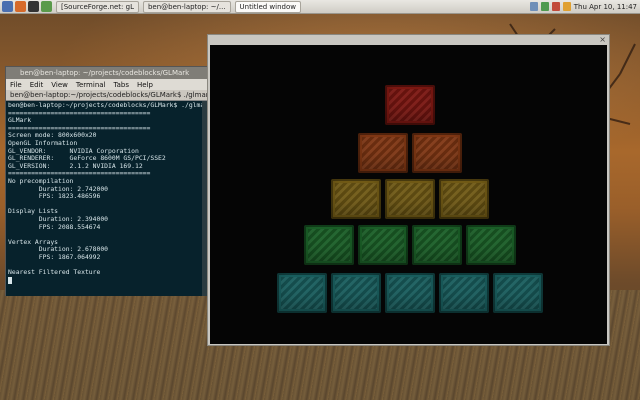 Image resolution: width=640 pixels, height=400 pixels. Describe the element at coordinates (37, 85) in the screenshot. I see `menu-edit: Edit` at that location.